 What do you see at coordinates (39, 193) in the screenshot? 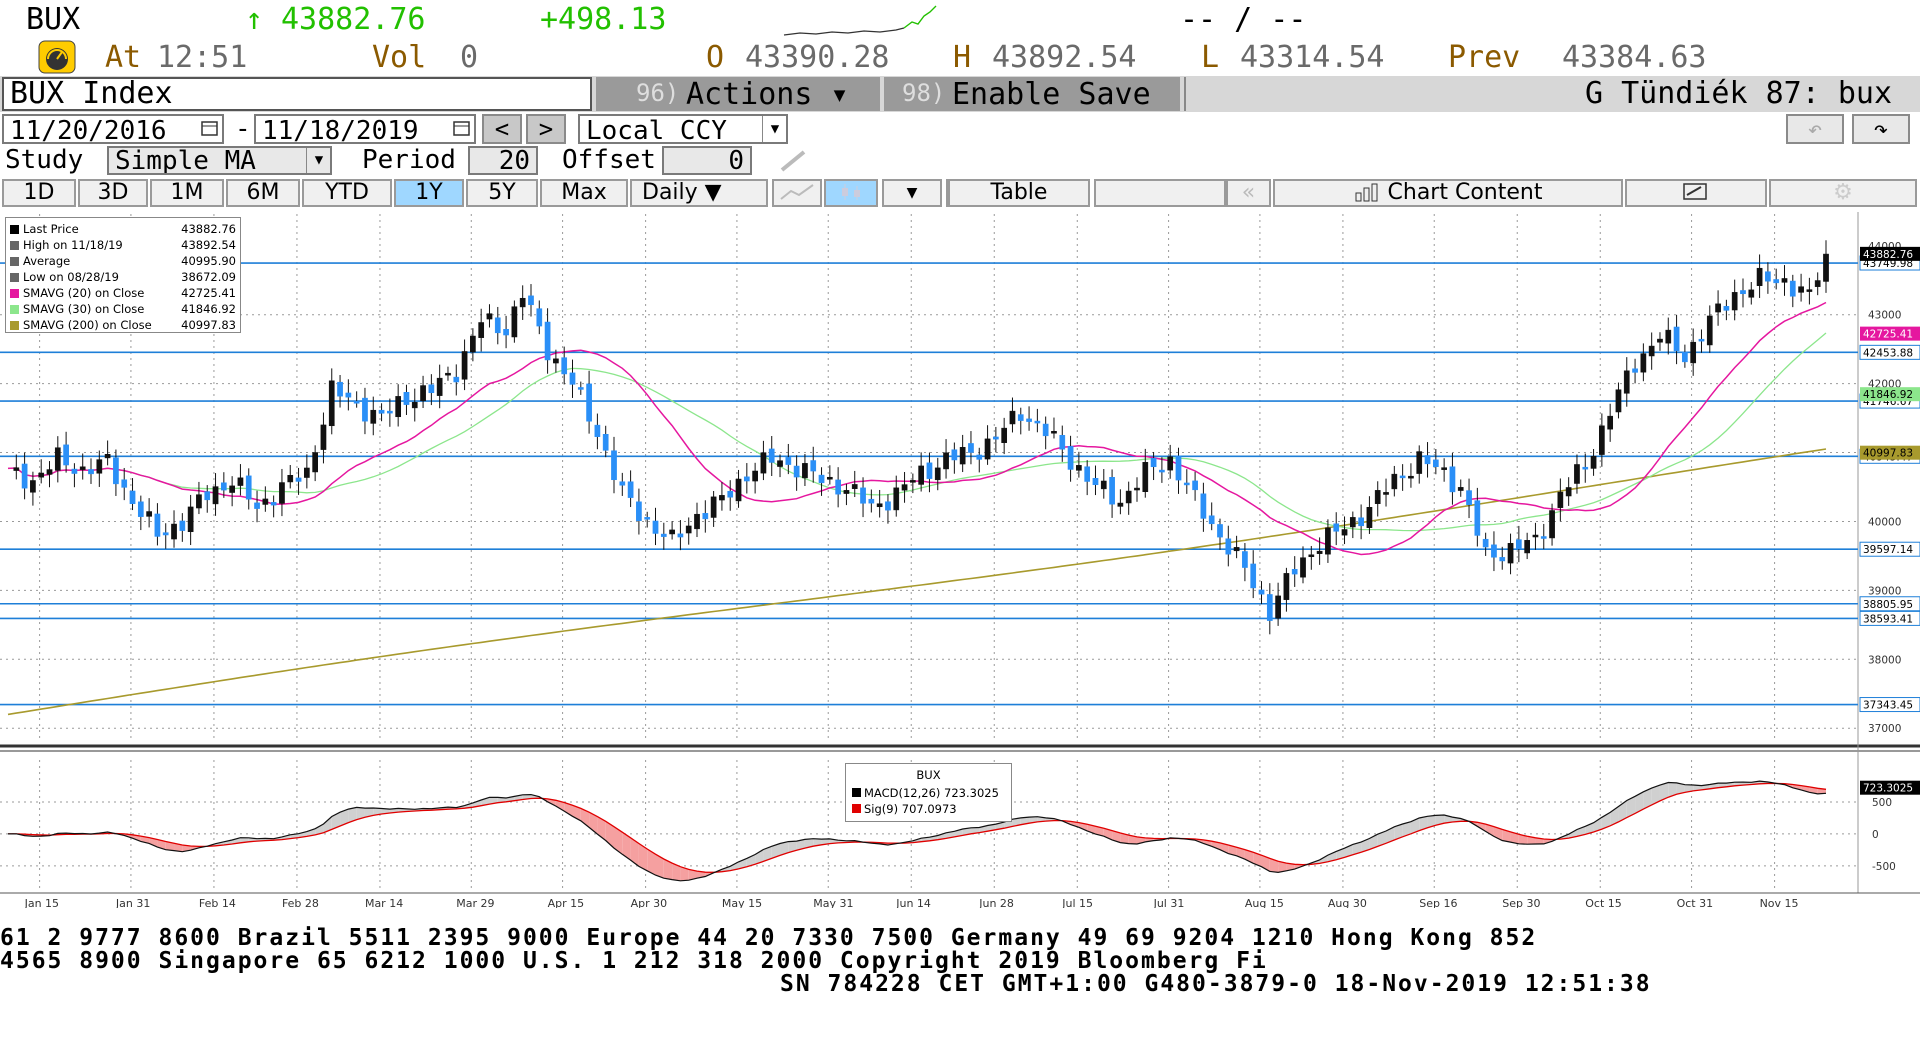
I see `tab-1d: 1D` at bounding box center [39, 193].